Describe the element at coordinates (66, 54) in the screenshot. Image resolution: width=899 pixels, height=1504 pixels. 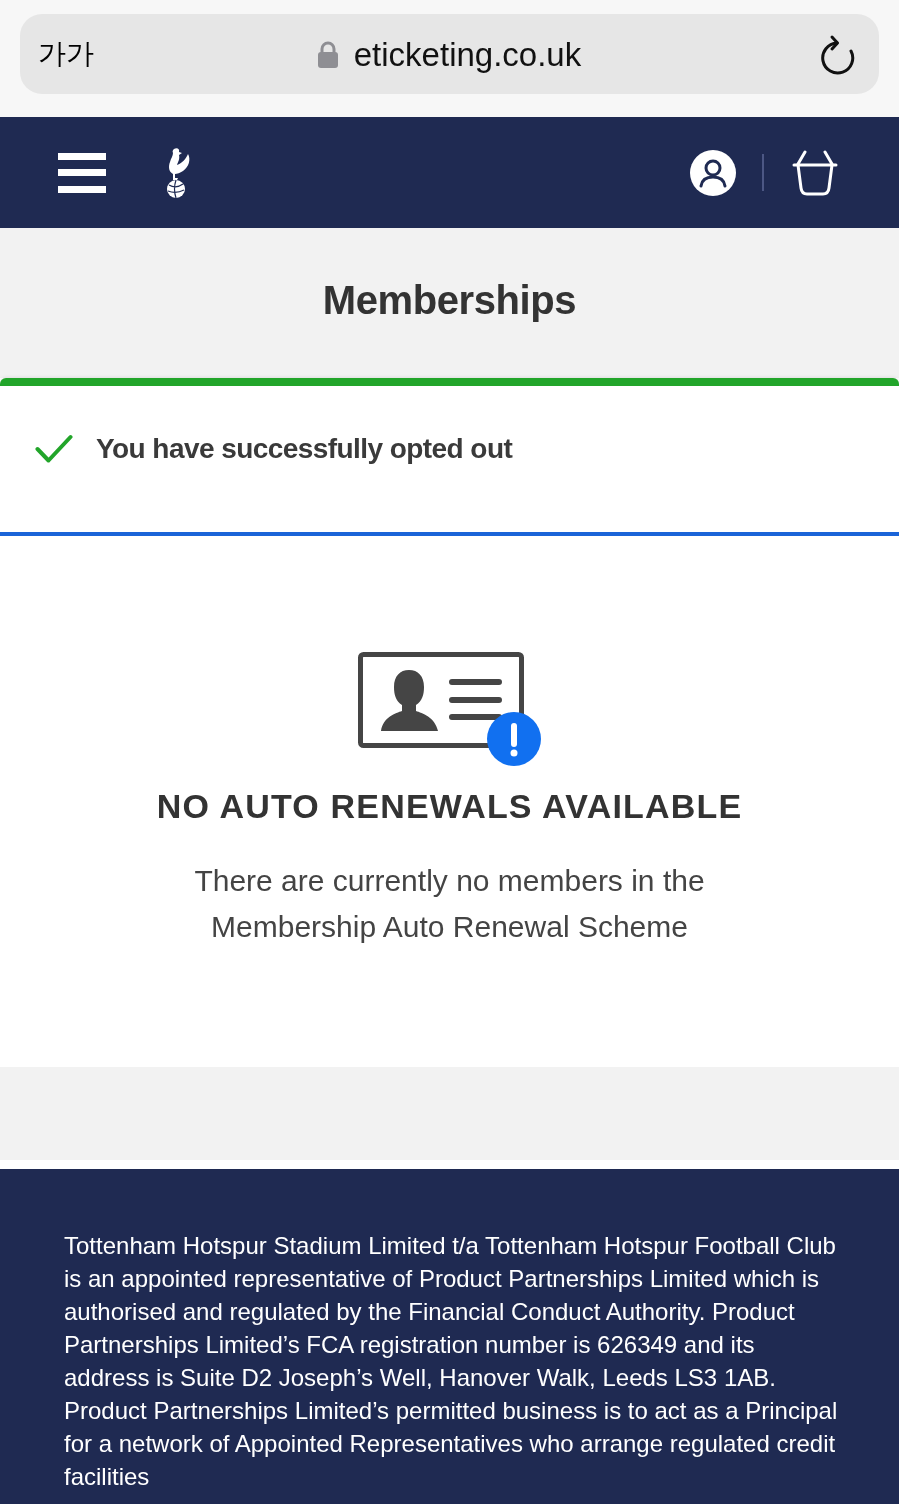
I see `text-size-button: 가가` at that location.